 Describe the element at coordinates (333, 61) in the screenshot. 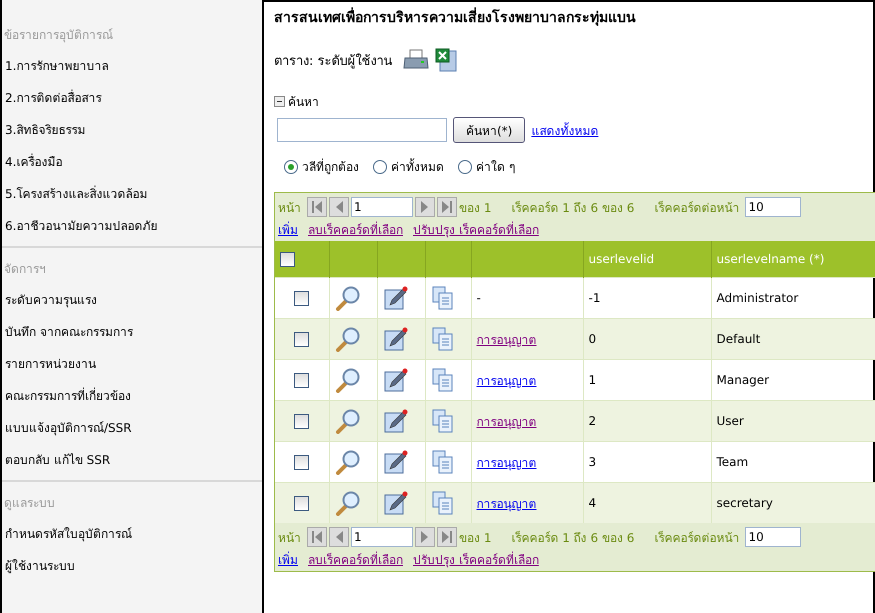

I see `table-caption: ตาราง: ระดับผู้ใช้งาน` at that location.